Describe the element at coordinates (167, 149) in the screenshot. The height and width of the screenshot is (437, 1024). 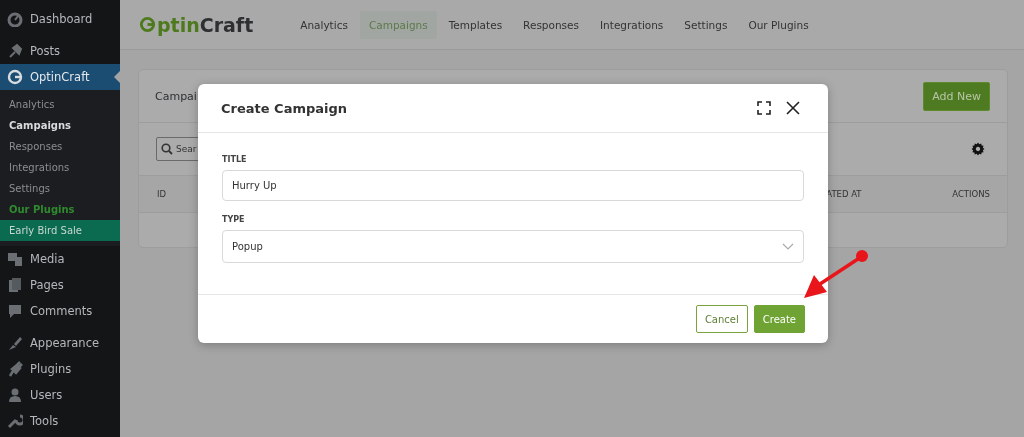
I see `search-icon` at that location.